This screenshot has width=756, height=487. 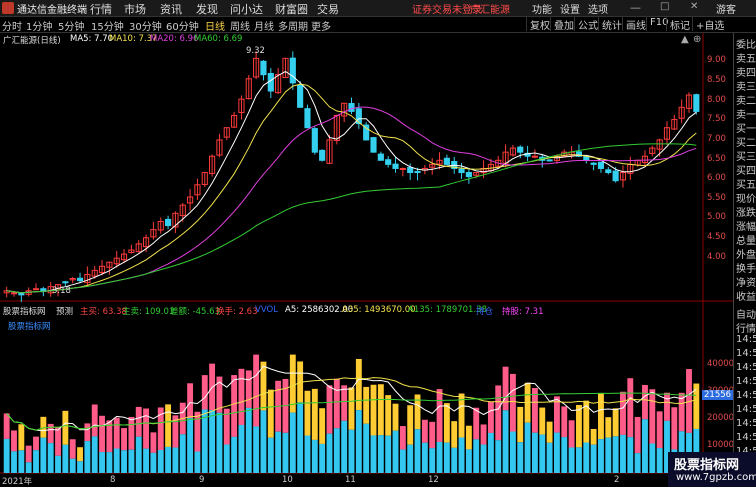 I want to click on period-tab-active: 日线, so click(x=215, y=25).